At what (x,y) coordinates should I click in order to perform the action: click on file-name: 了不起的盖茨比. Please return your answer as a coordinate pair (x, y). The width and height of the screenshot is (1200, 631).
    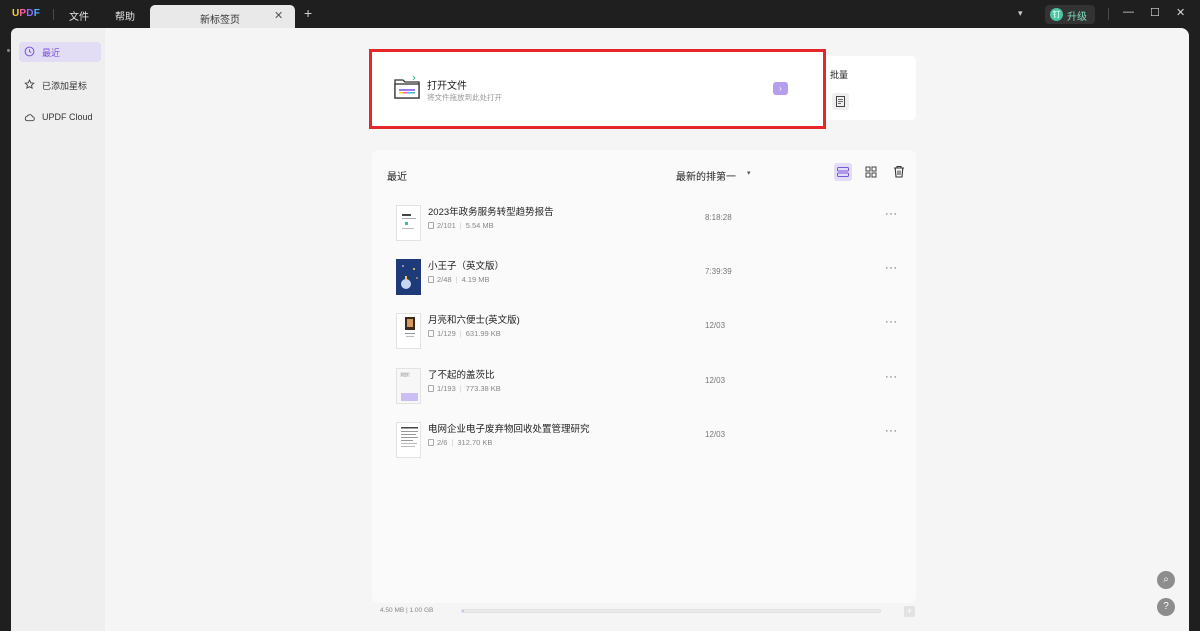
    Looking at the image, I should click on (461, 375).